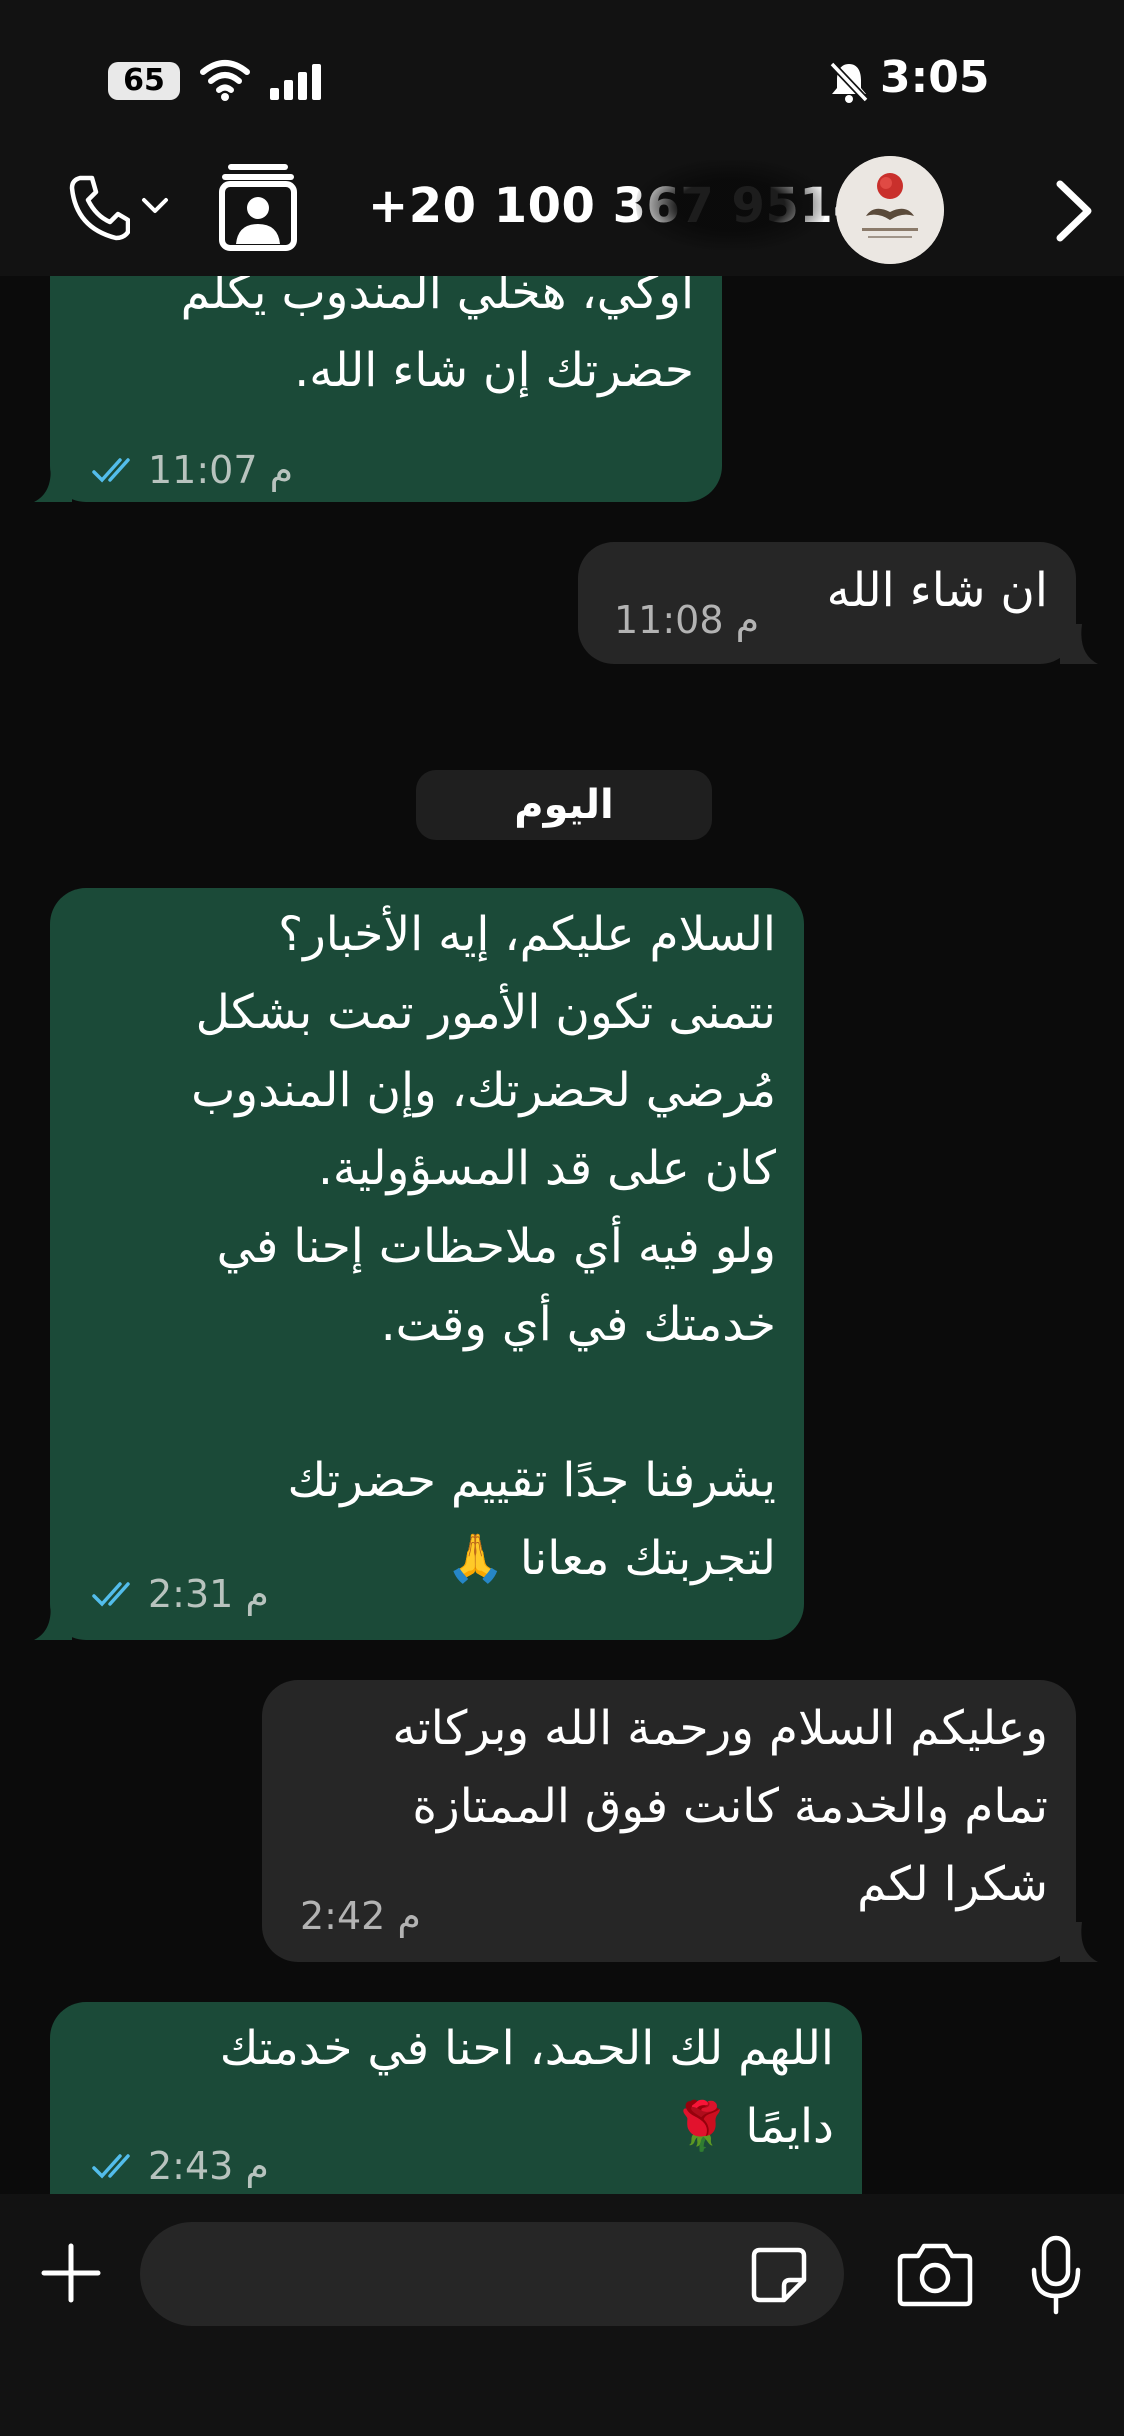  I want to click on signal-icon, so click(295, 82).